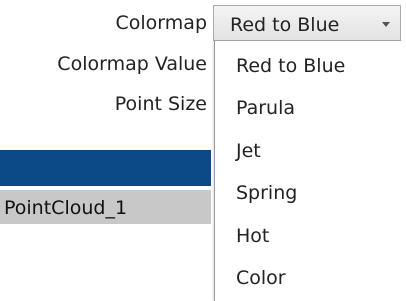 The height and width of the screenshot is (301, 406). I want to click on option-label: Red to Blue, so click(291, 66).